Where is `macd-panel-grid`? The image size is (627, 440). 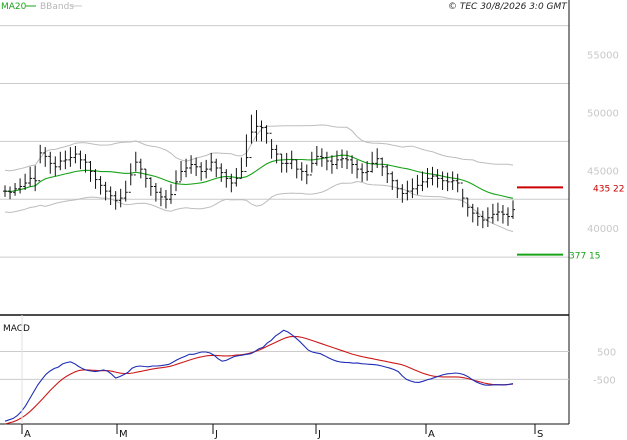
macd-panel-grid is located at coordinates (284, 365).